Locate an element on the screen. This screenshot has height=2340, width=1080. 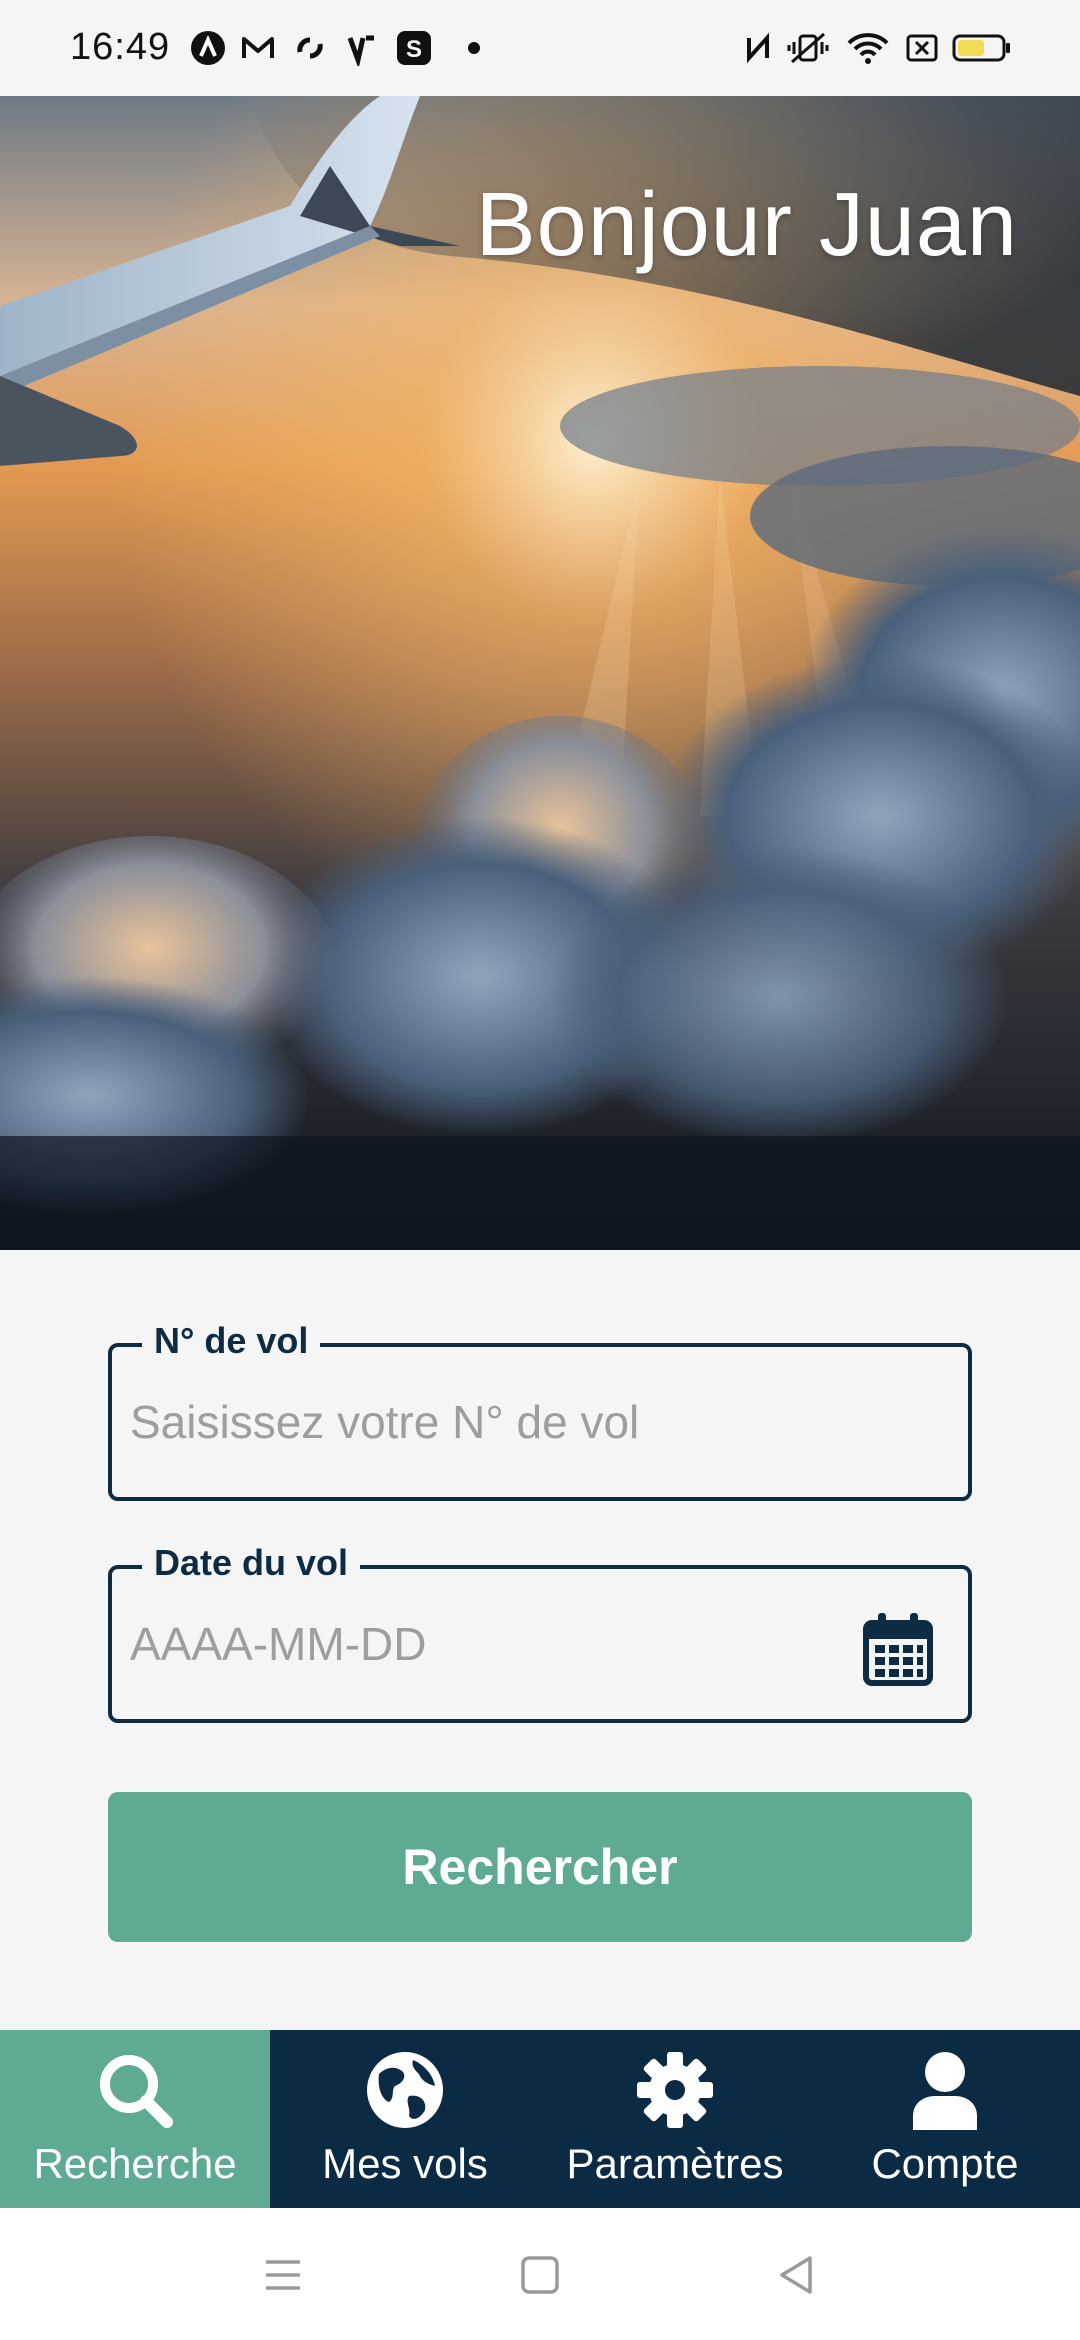
nfc-icon is located at coordinates (758, 48).